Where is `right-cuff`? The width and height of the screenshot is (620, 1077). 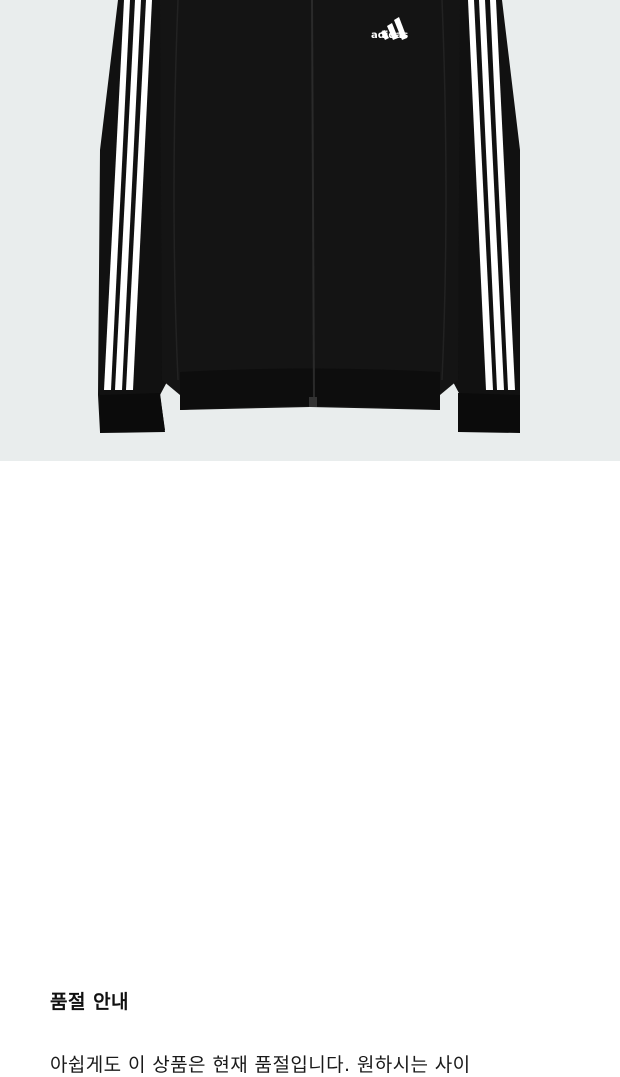 right-cuff is located at coordinates (489, 413).